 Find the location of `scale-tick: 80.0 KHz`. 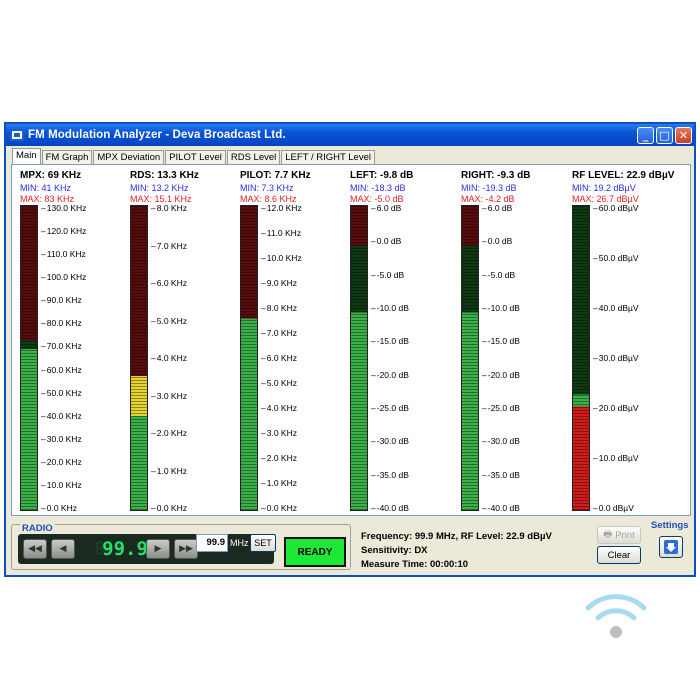

scale-tick: 80.0 KHz is located at coordinates (61, 323).